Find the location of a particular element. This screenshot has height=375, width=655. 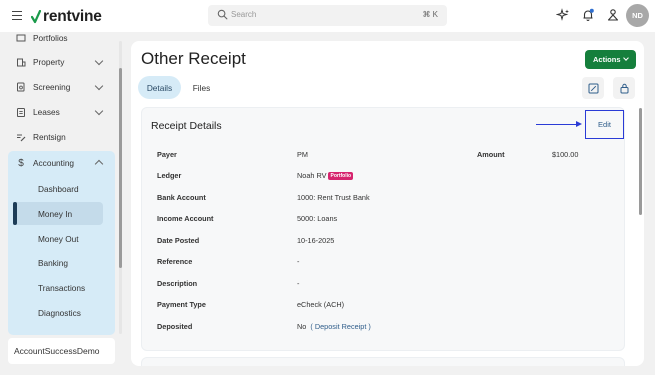

lock-icon is located at coordinates (624, 88).